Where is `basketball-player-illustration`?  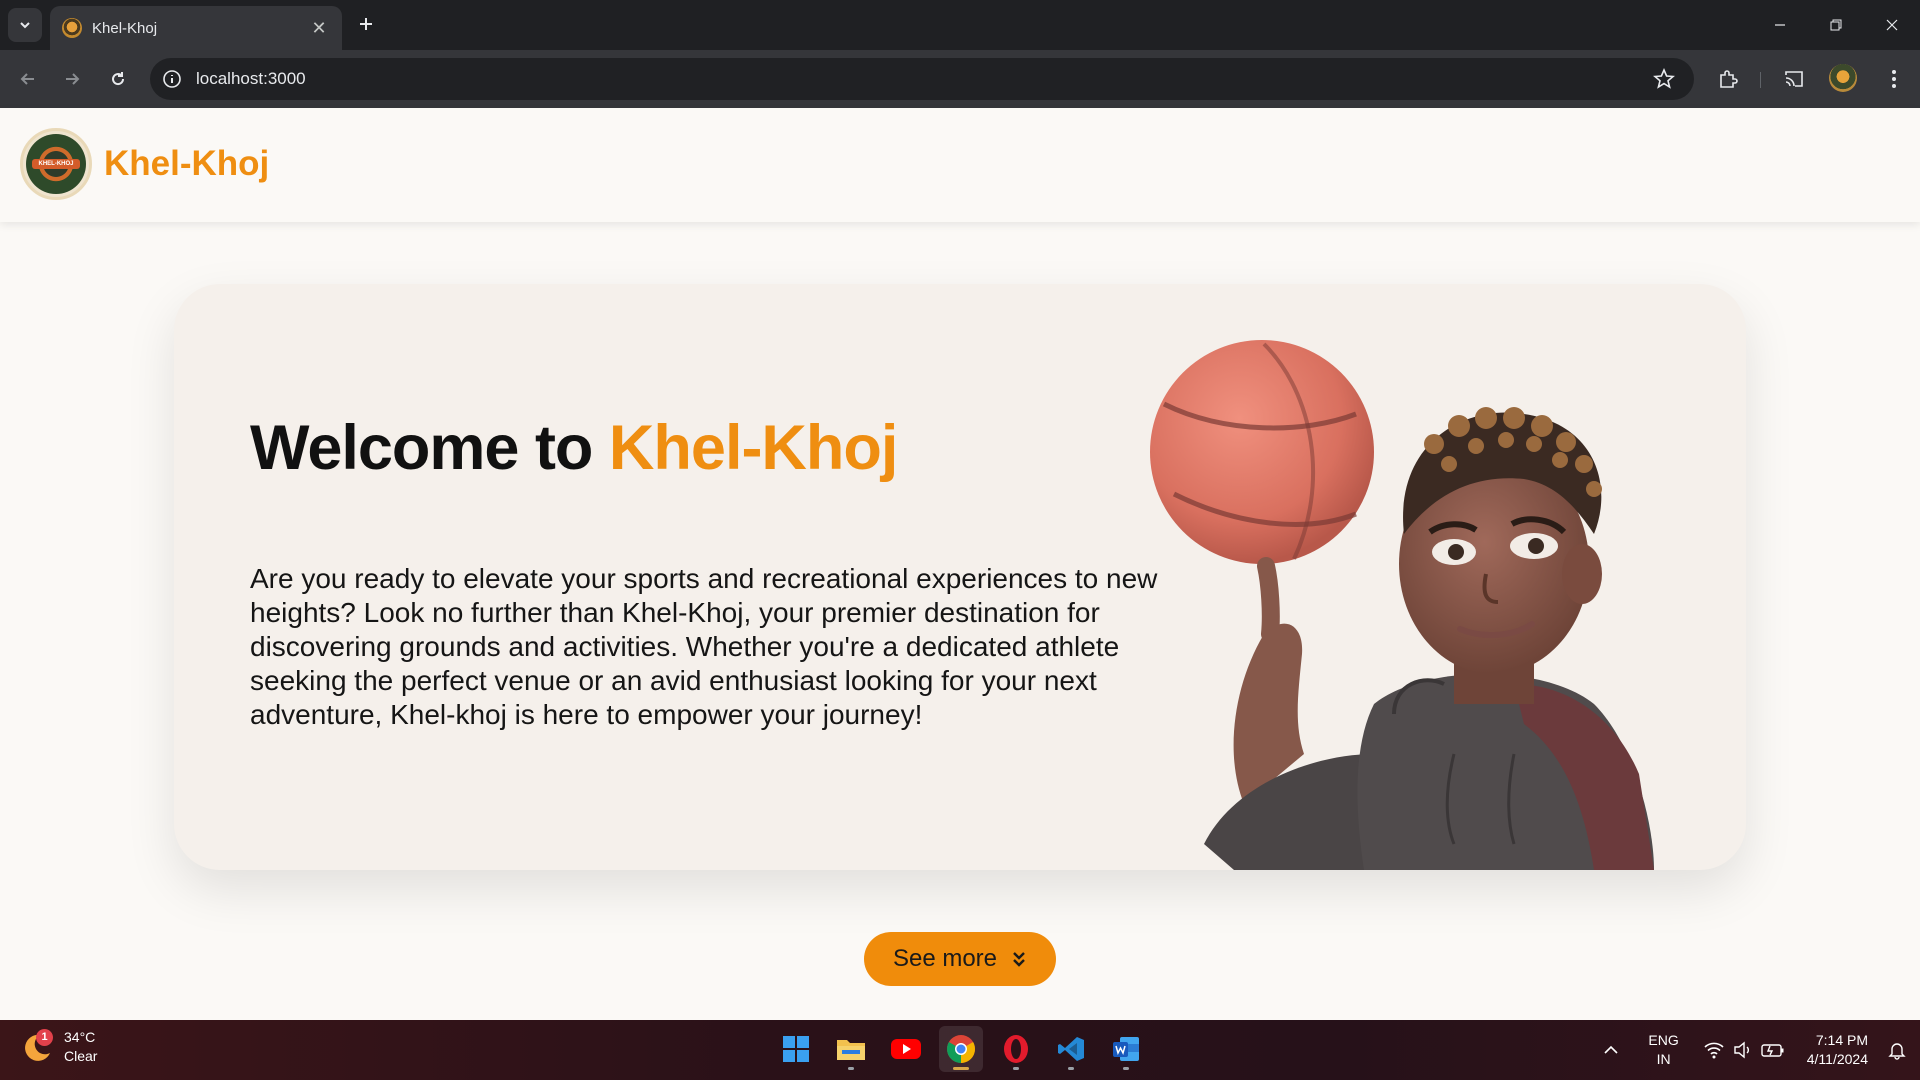
basketball-player-illustration is located at coordinates (1402, 605).